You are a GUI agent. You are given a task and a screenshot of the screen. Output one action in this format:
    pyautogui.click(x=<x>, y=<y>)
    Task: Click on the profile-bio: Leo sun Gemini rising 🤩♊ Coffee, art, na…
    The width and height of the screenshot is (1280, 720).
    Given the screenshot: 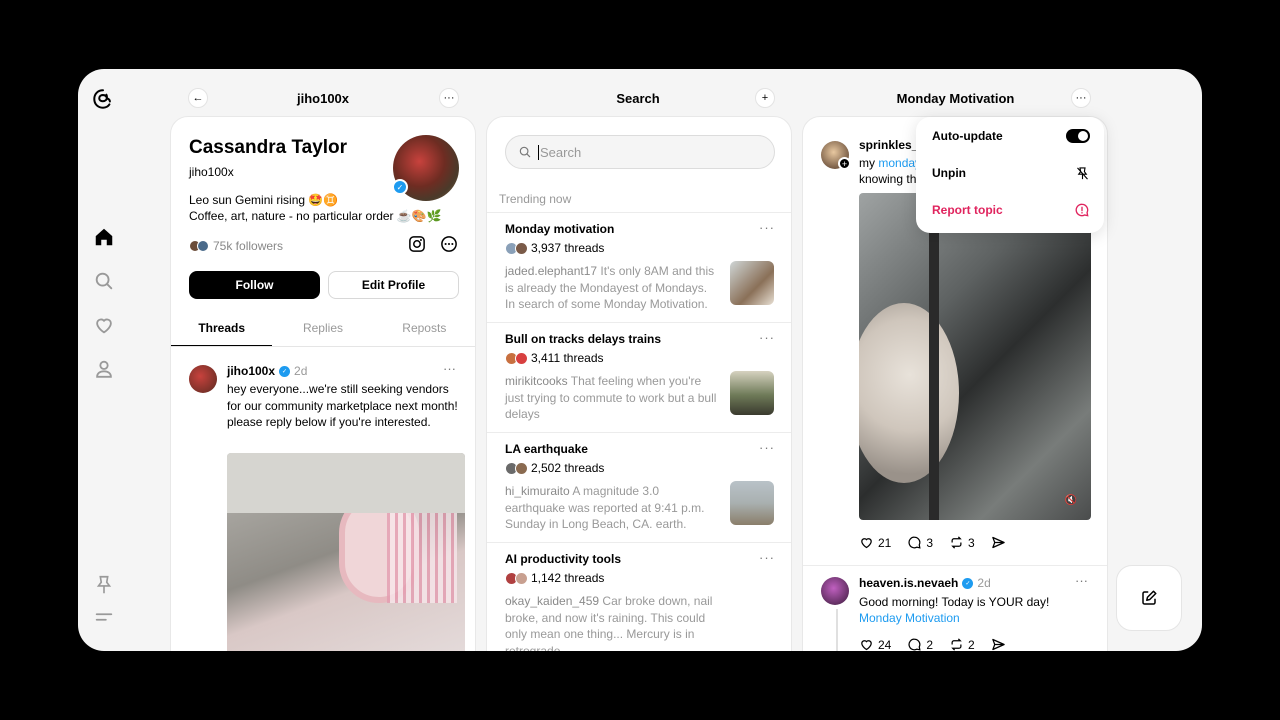 What is the action you would take?
    pyautogui.click(x=315, y=208)
    